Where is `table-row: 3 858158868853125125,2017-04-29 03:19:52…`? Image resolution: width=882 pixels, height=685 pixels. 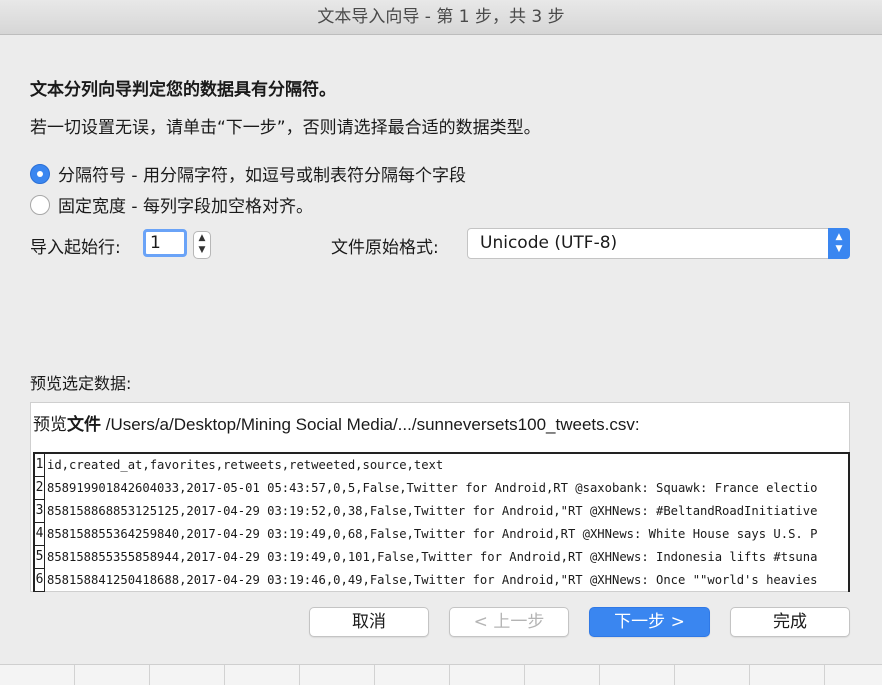 table-row: 3 858158868853125125,2017-04-29 03:19:52… is located at coordinates (441, 511).